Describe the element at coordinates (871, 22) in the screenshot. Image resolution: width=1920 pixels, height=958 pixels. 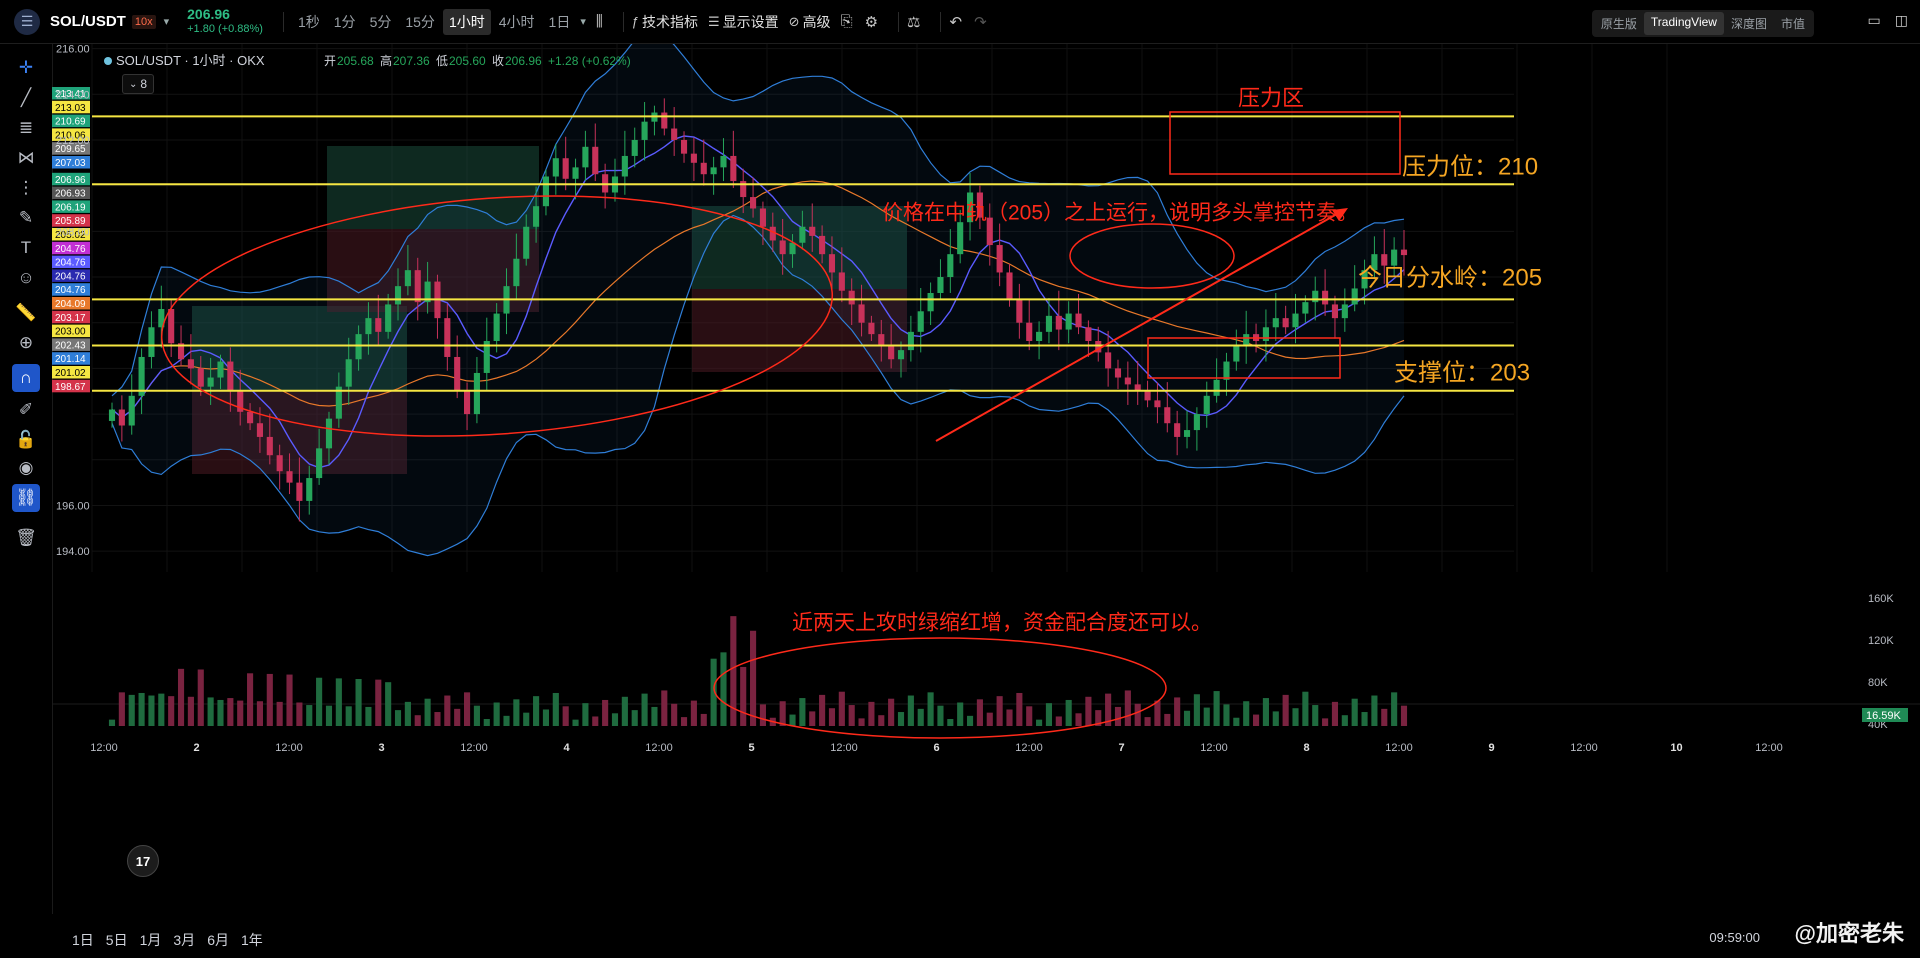
I see `gear-icon: ⚙` at that location.